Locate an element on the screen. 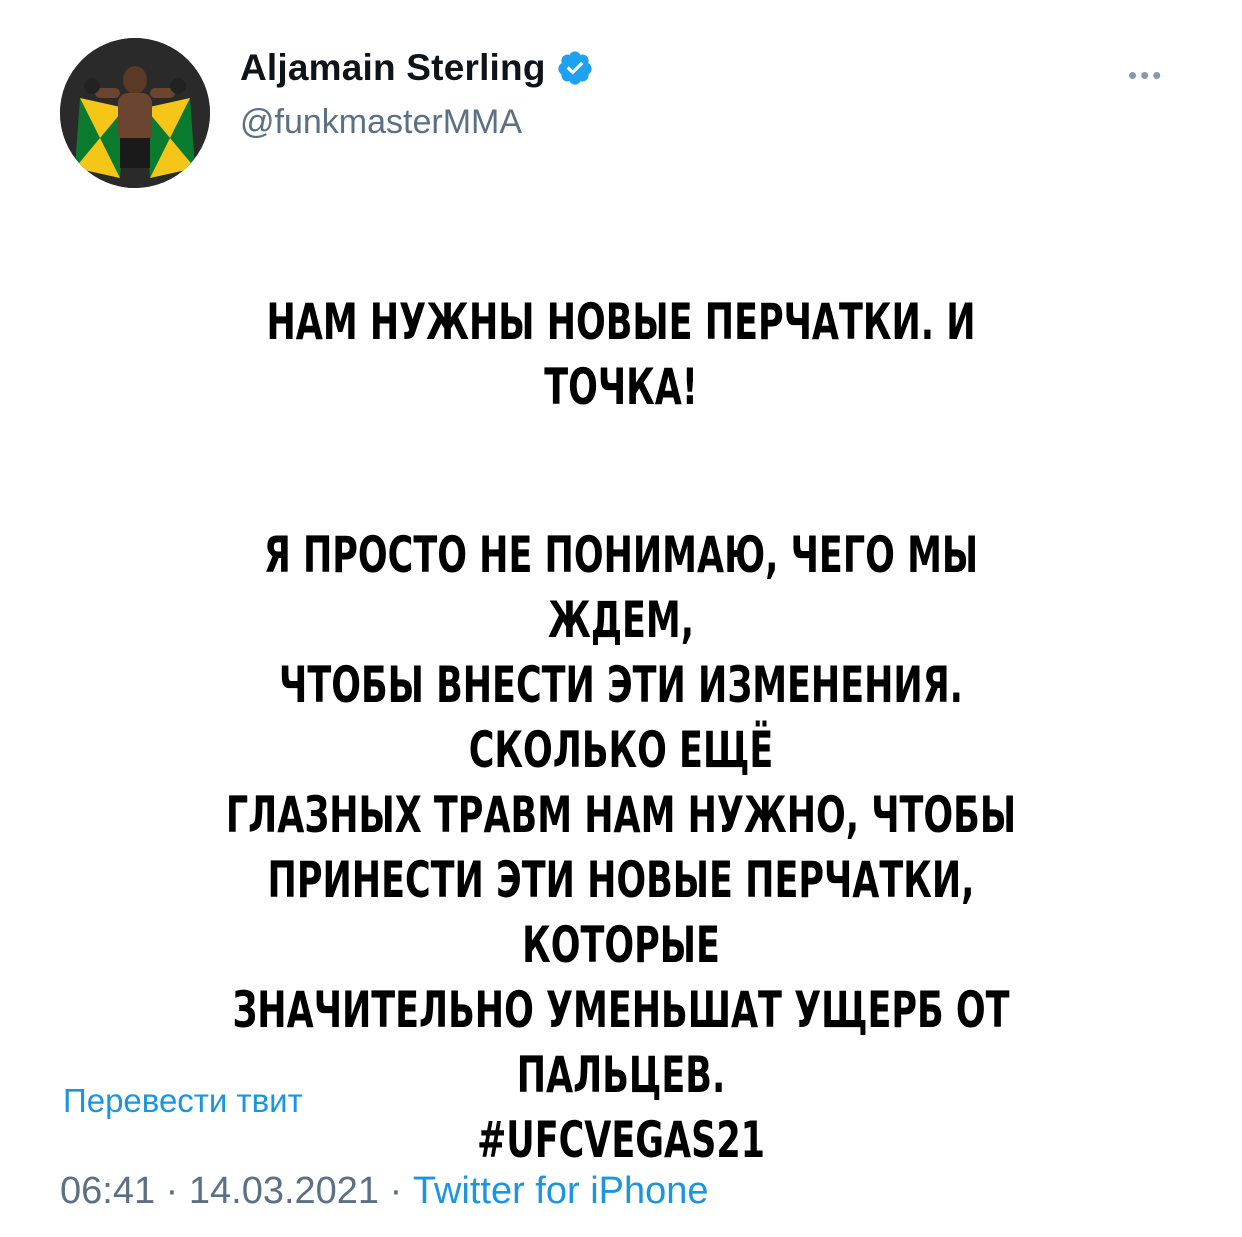 Image resolution: width=1242 pixels, height=1237 pixels. author-handle: @funkmasterMMA is located at coordinates (381, 122).